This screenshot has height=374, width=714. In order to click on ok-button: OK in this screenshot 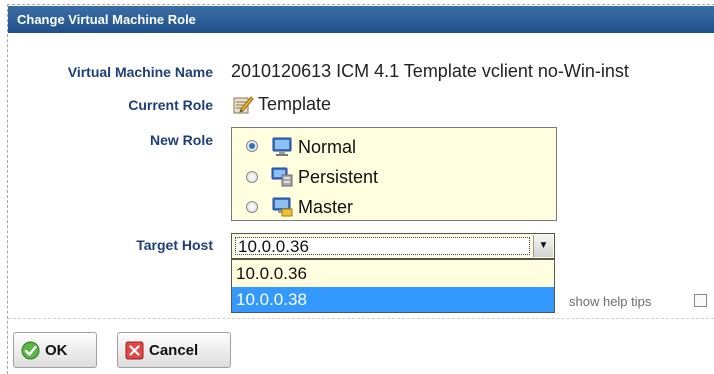, I will do `click(55, 350)`.